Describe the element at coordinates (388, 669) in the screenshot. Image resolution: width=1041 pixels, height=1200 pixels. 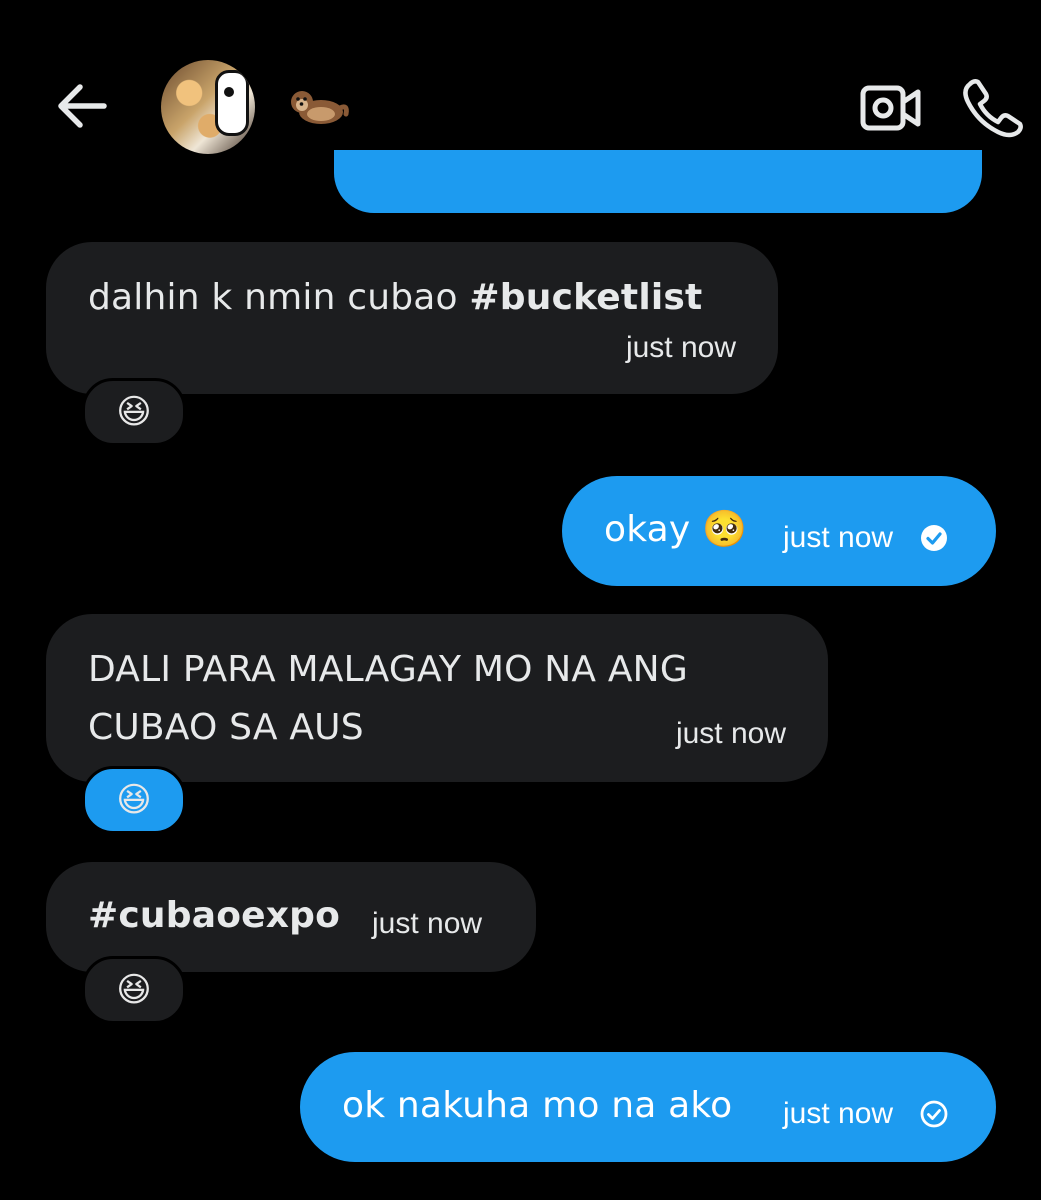
I see `message-line-1: DALI PARA MALAGAY MO NA ANG` at that location.